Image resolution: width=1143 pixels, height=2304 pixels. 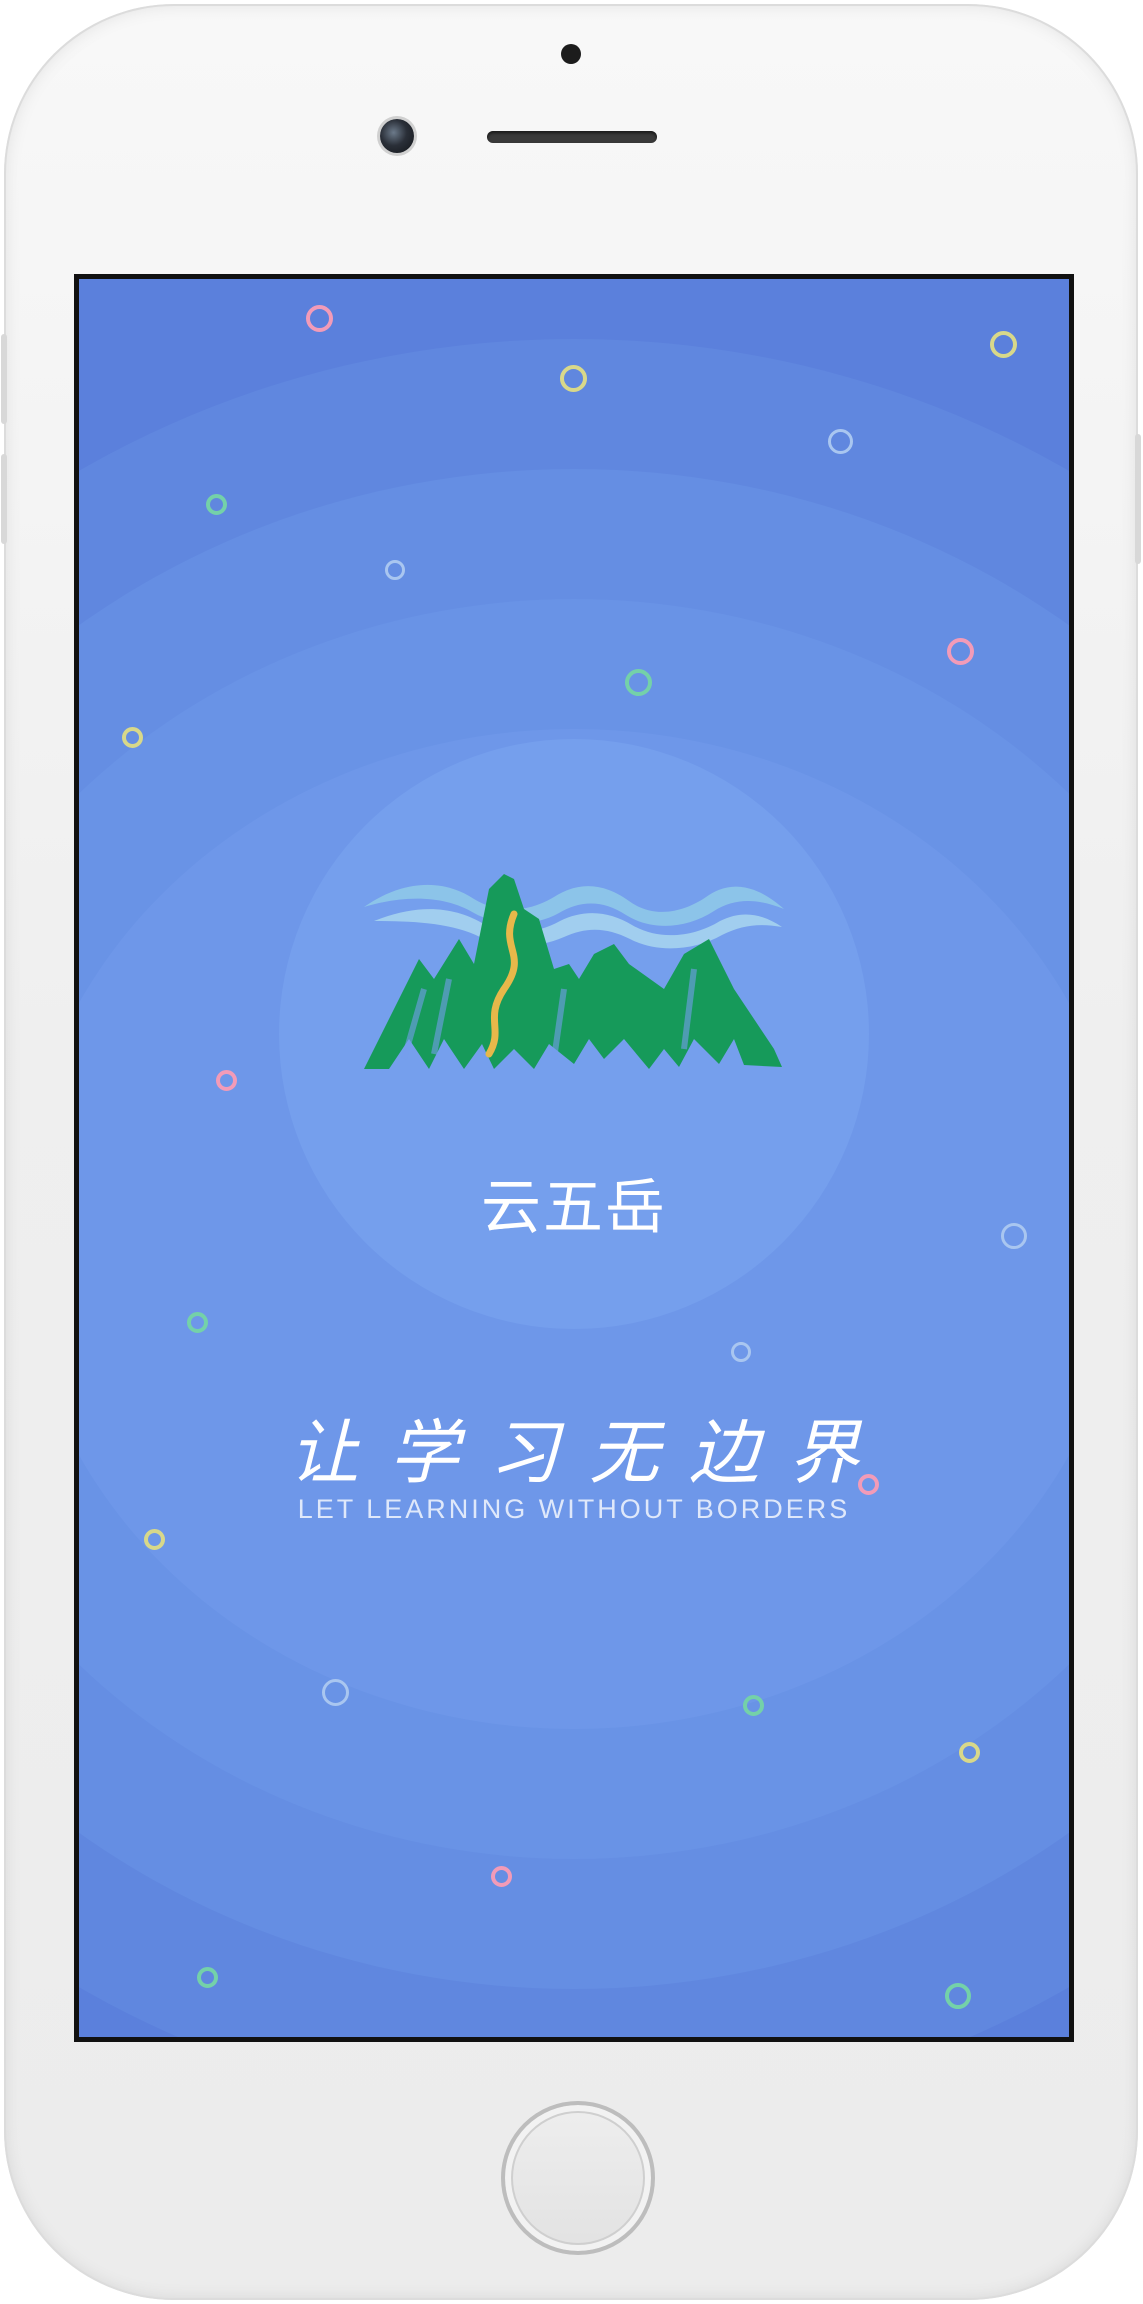 What do you see at coordinates (1138, 499) in the screenshot?
I see `power-button` at bounding box center [1138, 499].